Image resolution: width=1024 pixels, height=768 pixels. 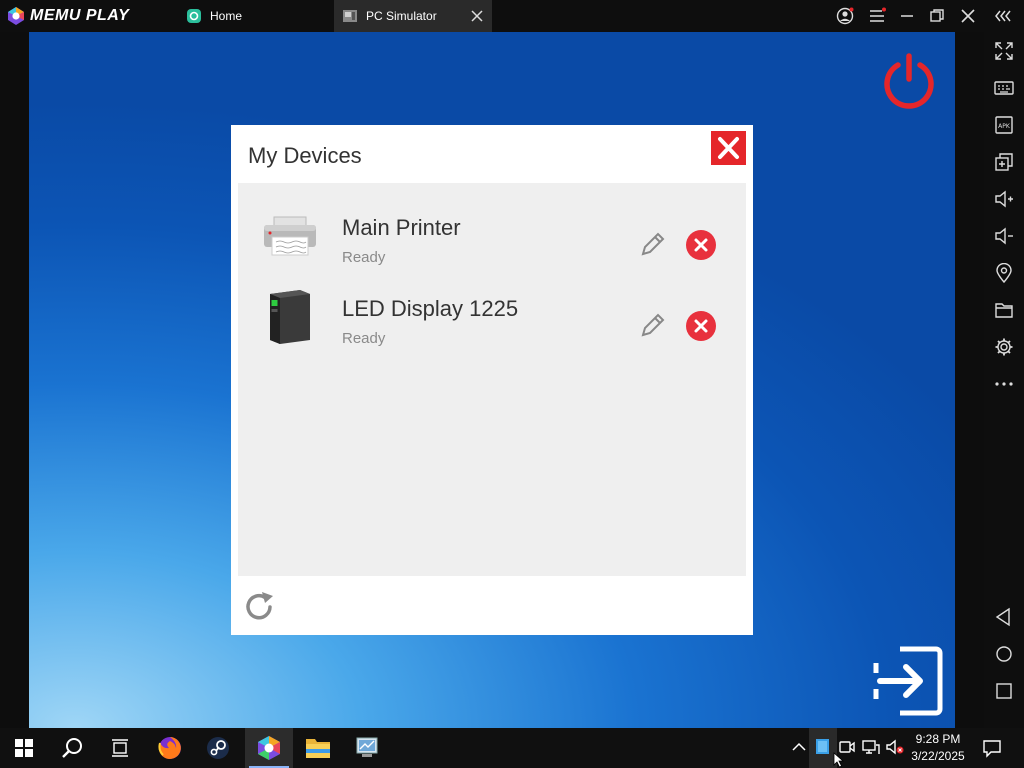 What do you see at coordinates (1004, 310) in the screenshot?
I see `folder-icon` at bounding box center [1004, 310].